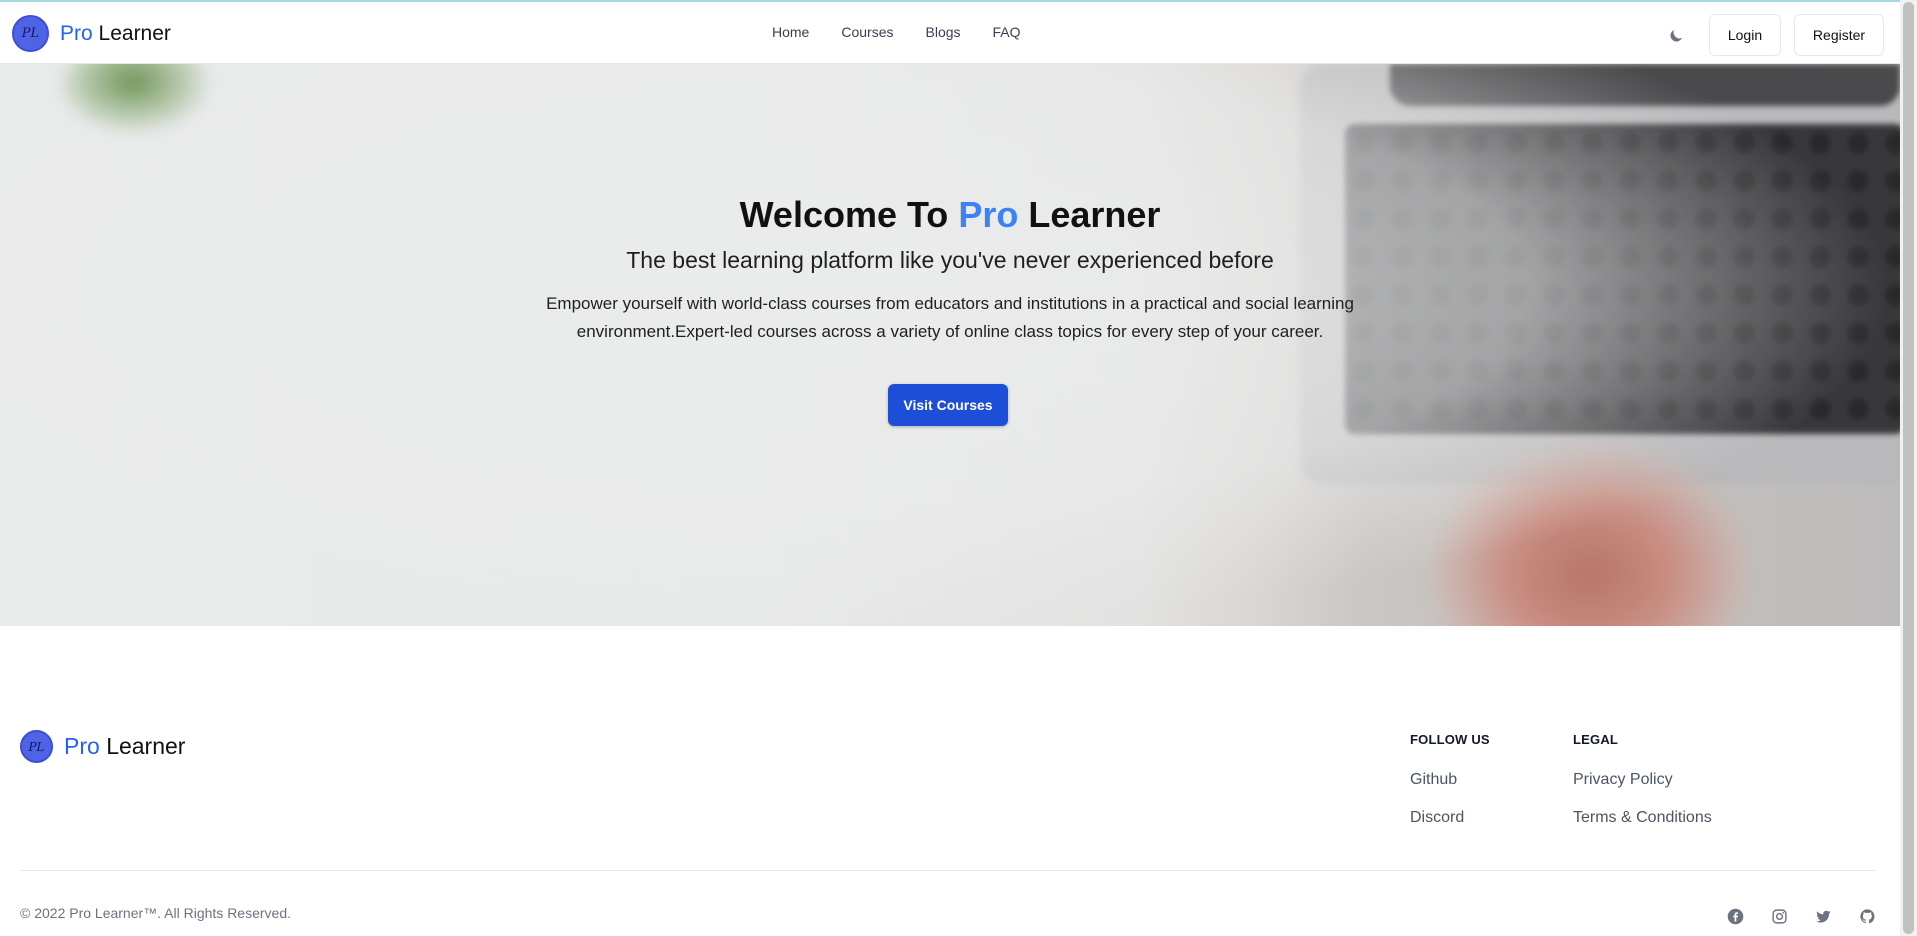  I want to click on footer-brand-name-prefix: Pro, so click(82, 746).